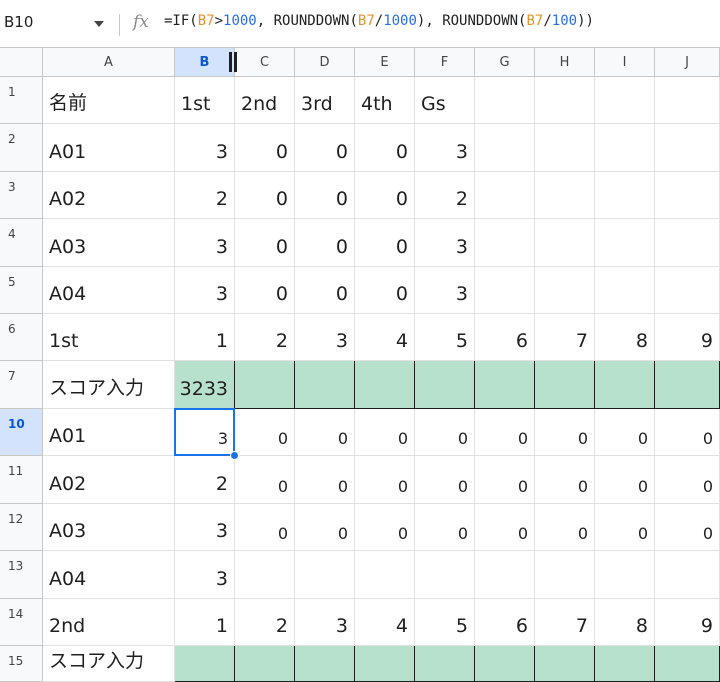  What do you see at coordinates (505, 575) in the screenshot?
I see `cell-g13` at bounding box center [505, 575].